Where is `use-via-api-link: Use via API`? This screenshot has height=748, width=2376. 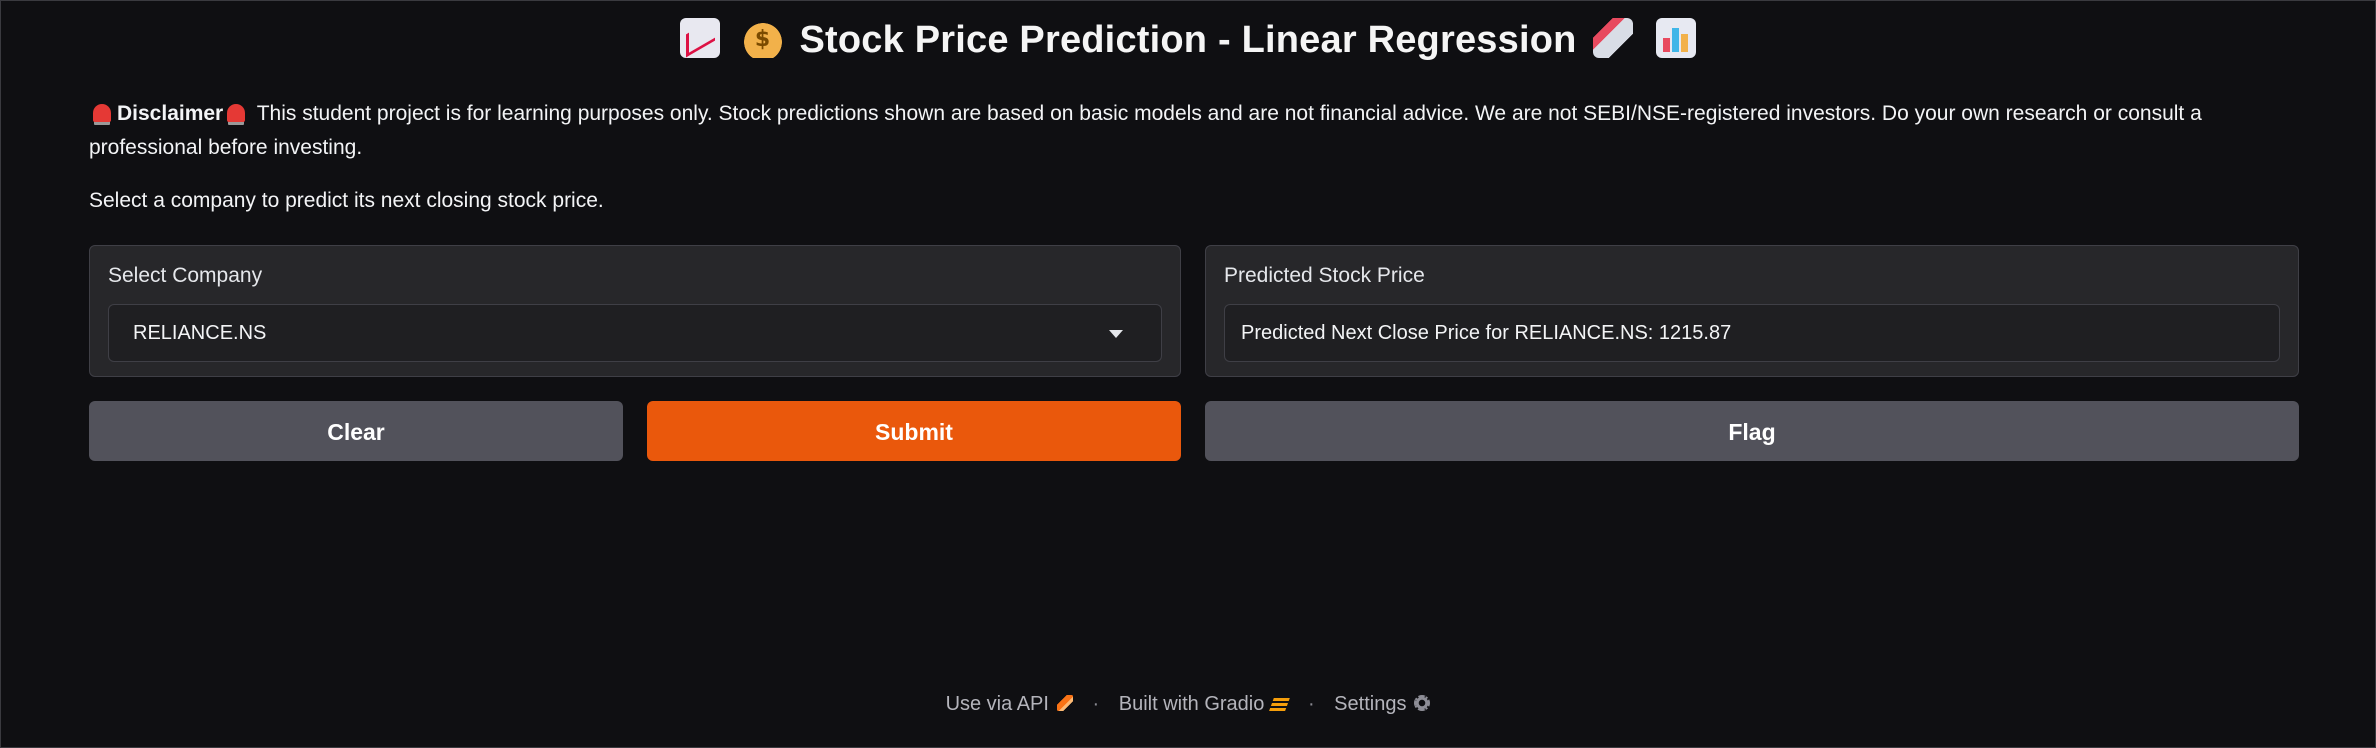 use-via-api-link: Use via API is located at coordinates (1012, 704).